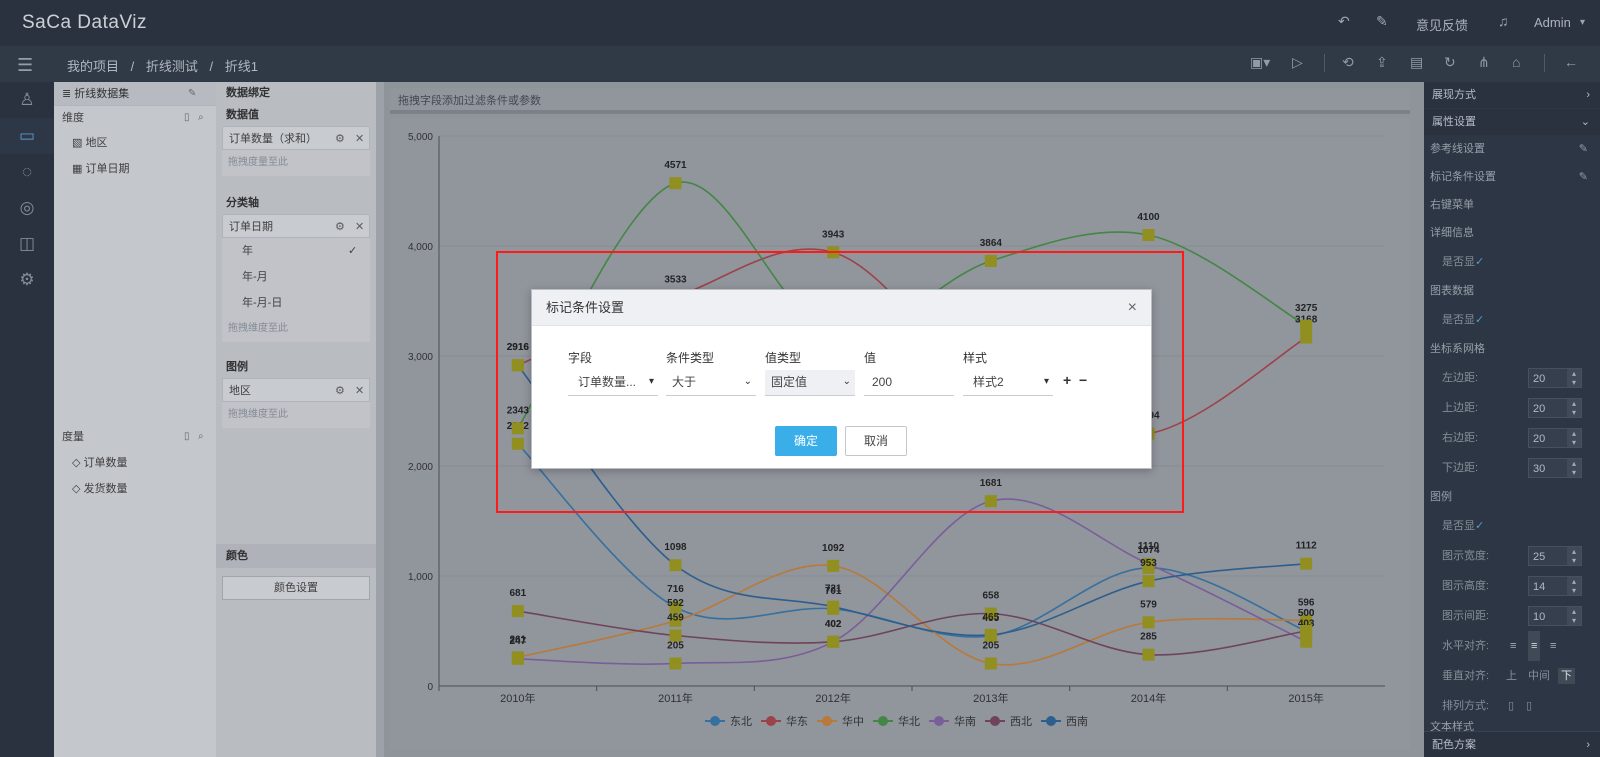 The image size is (1600, 757). What do you see at coordinates (296, 329) in the screenshot?
I see `category-dropzone: 拖拽维度至此` at bounding box center [296, 329].